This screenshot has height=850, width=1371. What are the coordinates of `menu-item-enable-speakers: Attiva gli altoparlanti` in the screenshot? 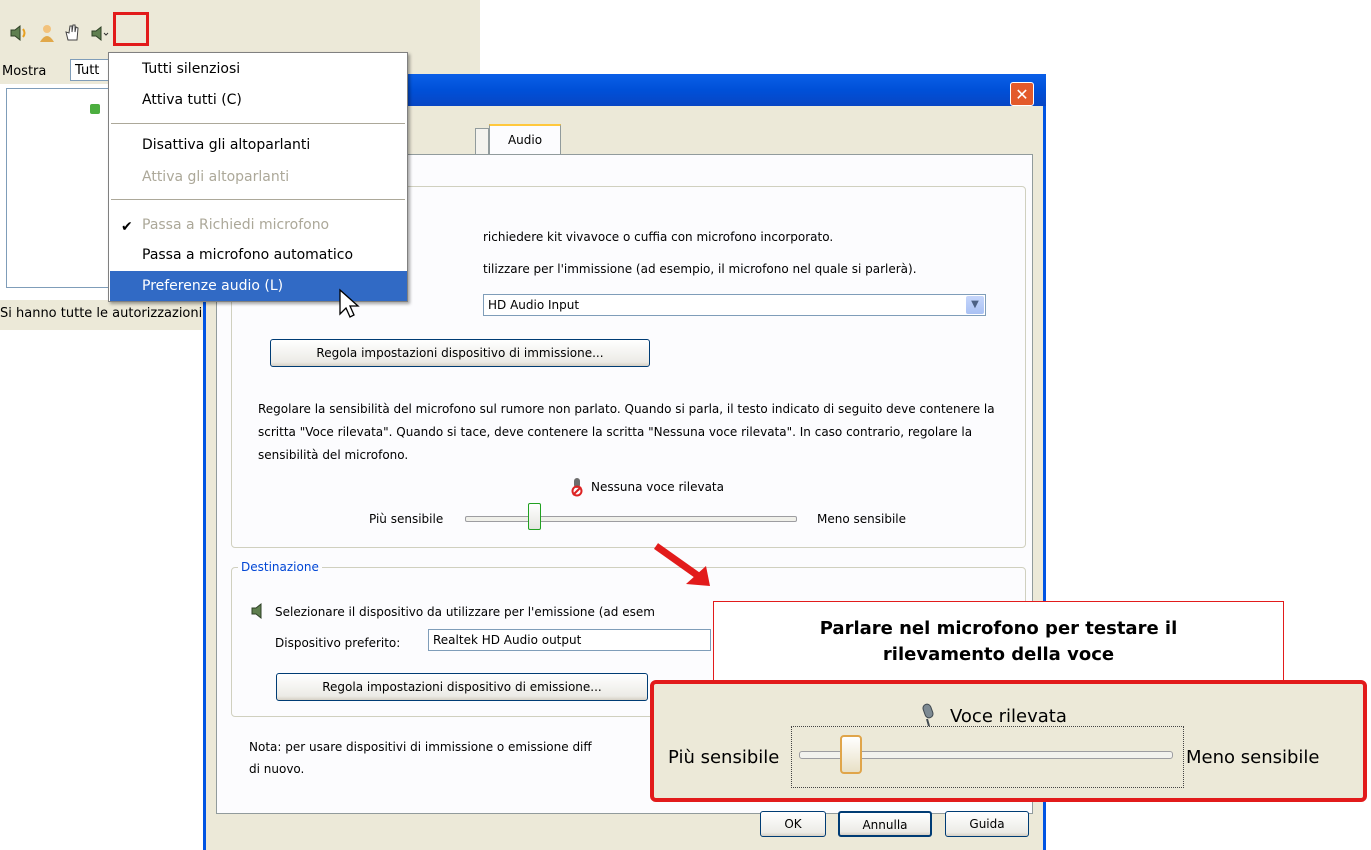 It's located at (216, 177).